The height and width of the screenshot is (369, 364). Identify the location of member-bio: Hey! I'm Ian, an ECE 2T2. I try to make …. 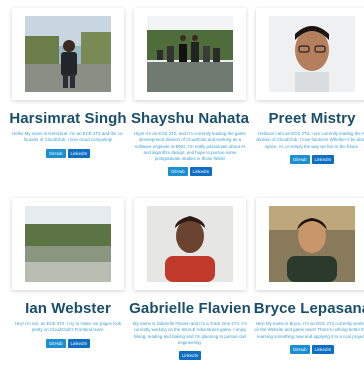
(68, 327).